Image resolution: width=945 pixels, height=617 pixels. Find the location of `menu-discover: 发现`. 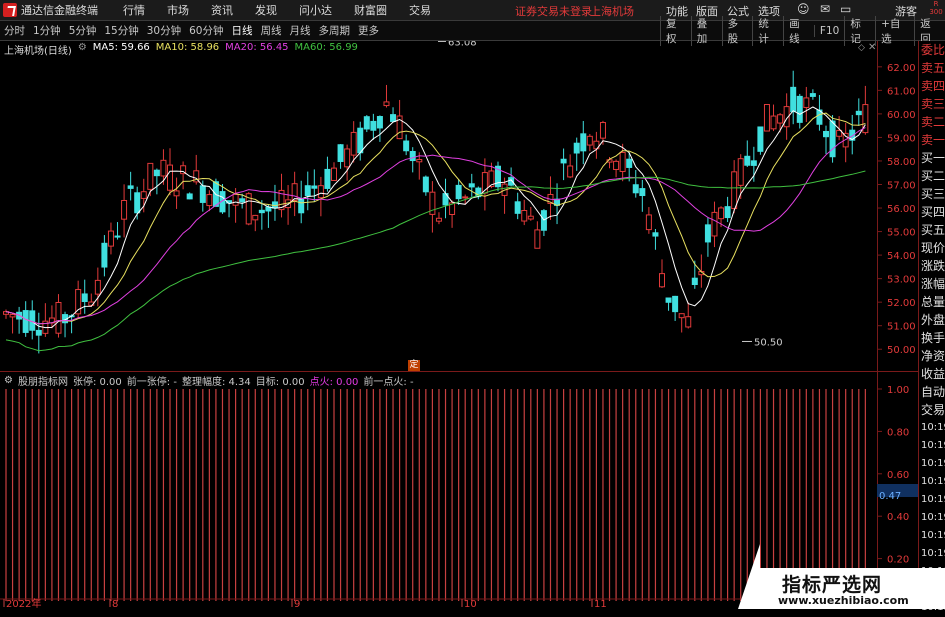

menu-discover: 发现 is located at coordinates (266, 10).